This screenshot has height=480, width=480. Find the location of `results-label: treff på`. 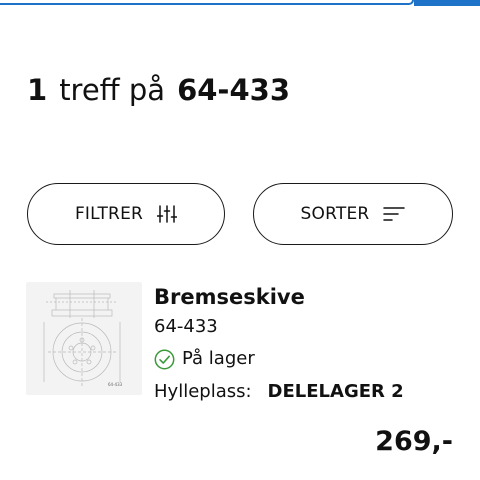

results-label: treff på is located at coordinates (112, 90).